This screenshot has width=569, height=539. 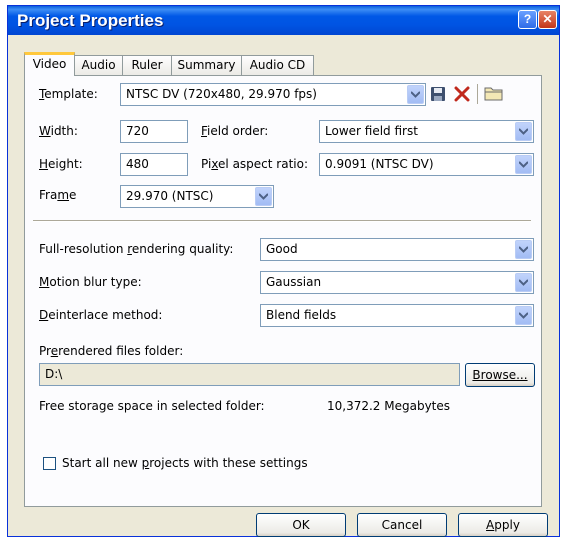 I want to click on tab-audio-cd: Audio CD, so click(x=277, y=65).